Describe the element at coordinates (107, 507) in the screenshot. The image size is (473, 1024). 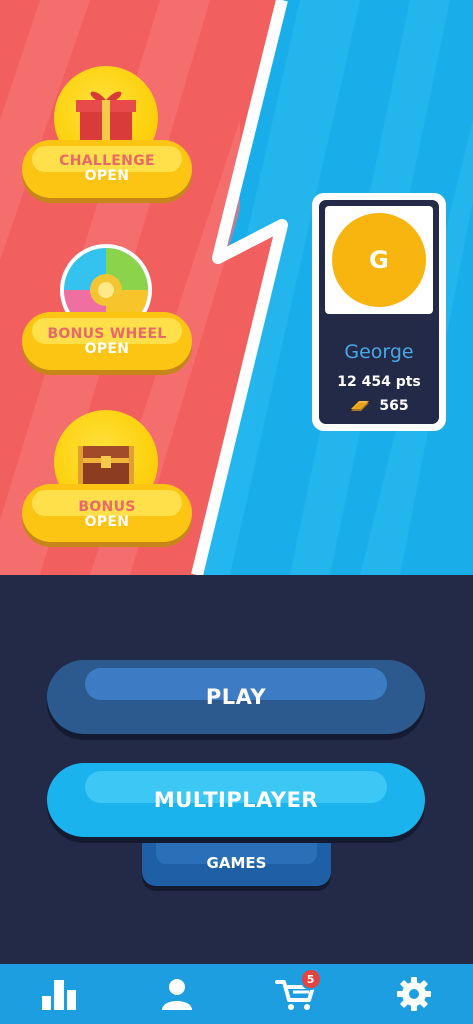
I see `reward-title: BONUS` at that location.